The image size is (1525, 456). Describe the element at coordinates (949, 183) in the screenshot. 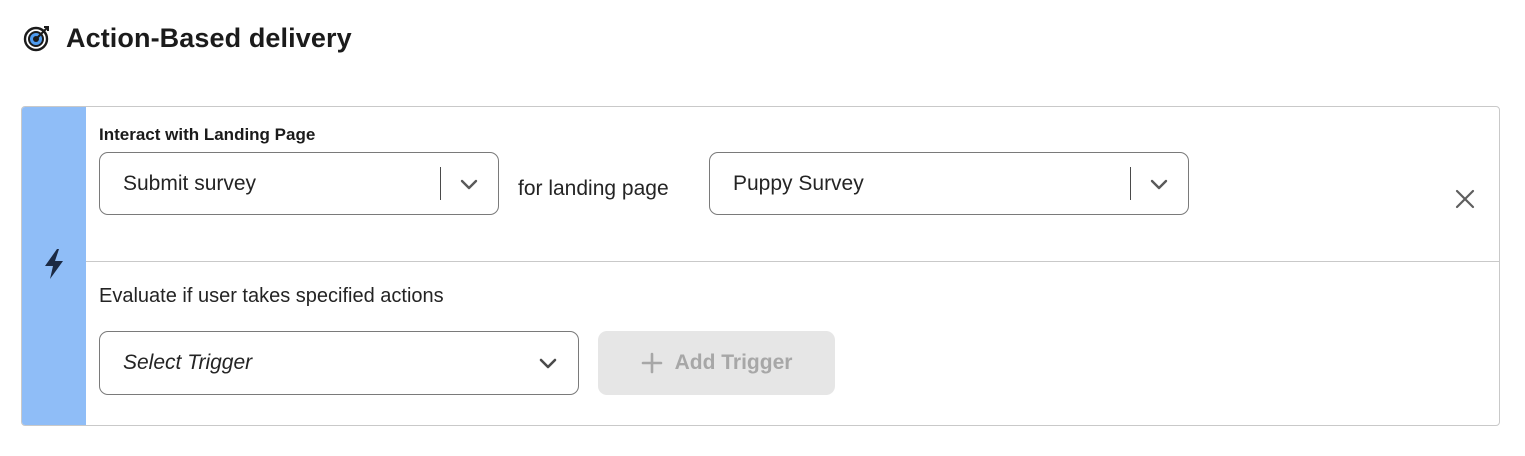

I see `landing-page-select: Puppy Survey` at that location.